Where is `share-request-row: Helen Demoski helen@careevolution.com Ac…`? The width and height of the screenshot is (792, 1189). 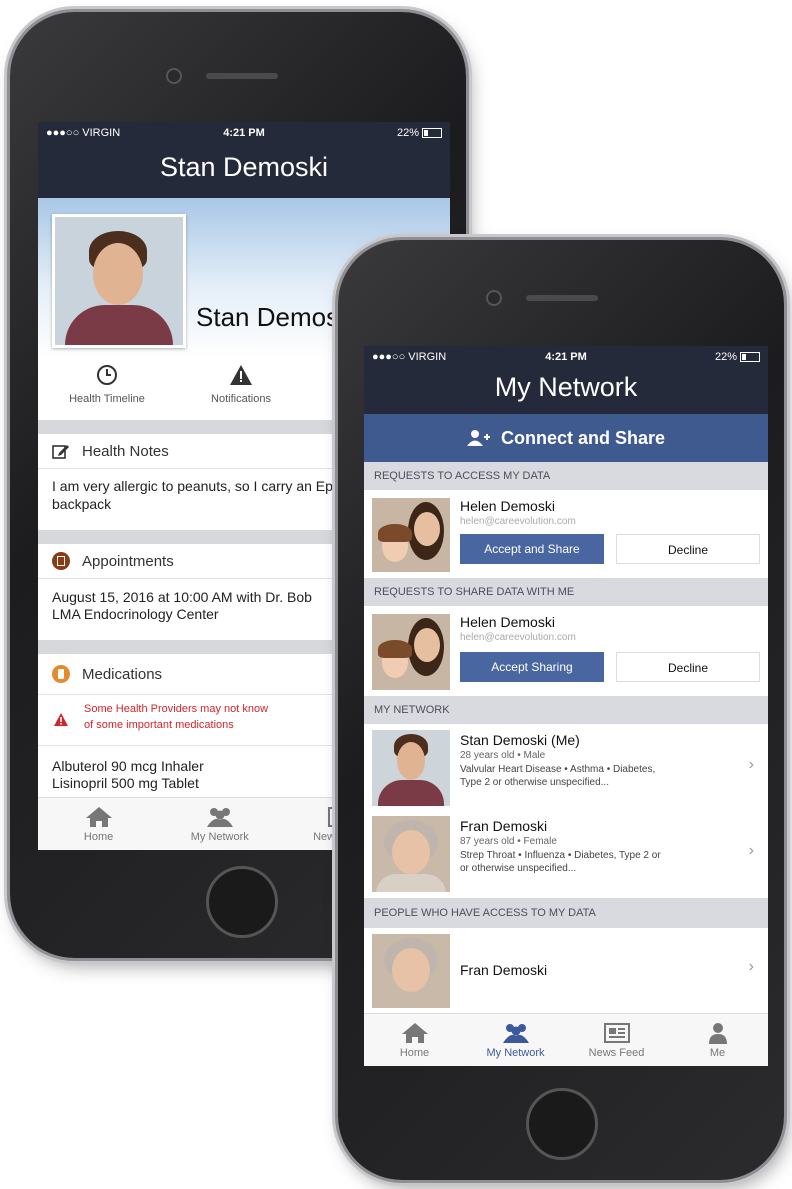
share-request-row: Helen Demoski helen@careevolution.com Ac… is located at coordinates (566, 651).